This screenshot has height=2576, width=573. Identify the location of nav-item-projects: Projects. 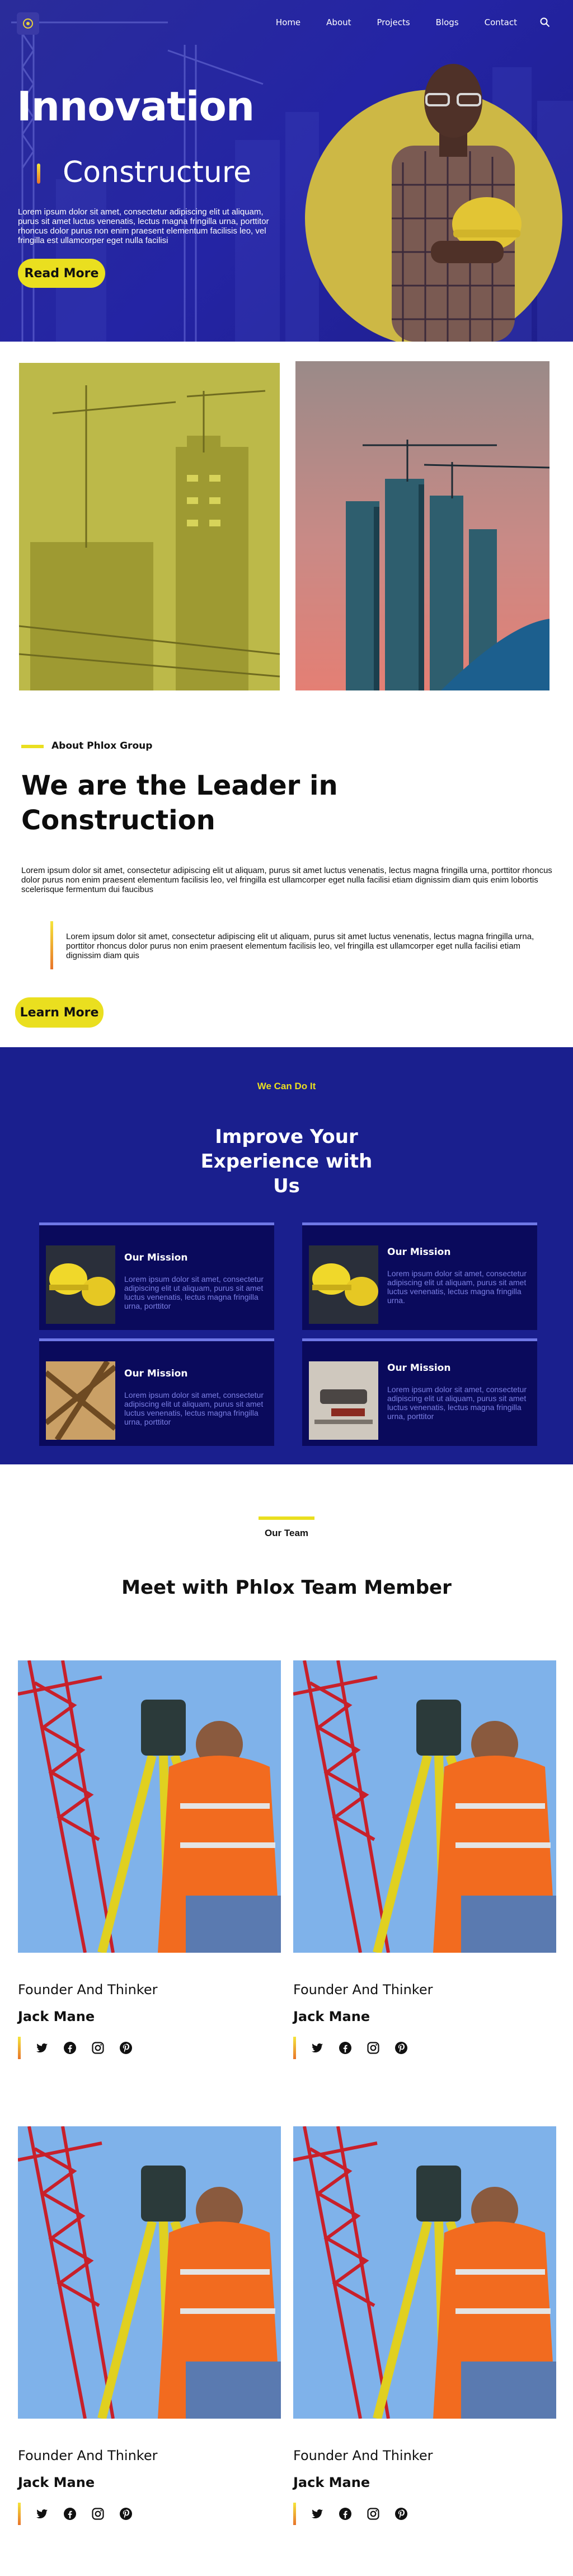
(393, 22).